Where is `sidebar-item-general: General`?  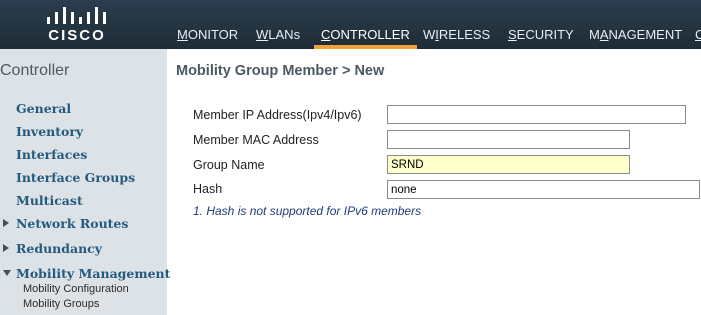 sidebar-item-general: General is located at coordinates (43, 108).